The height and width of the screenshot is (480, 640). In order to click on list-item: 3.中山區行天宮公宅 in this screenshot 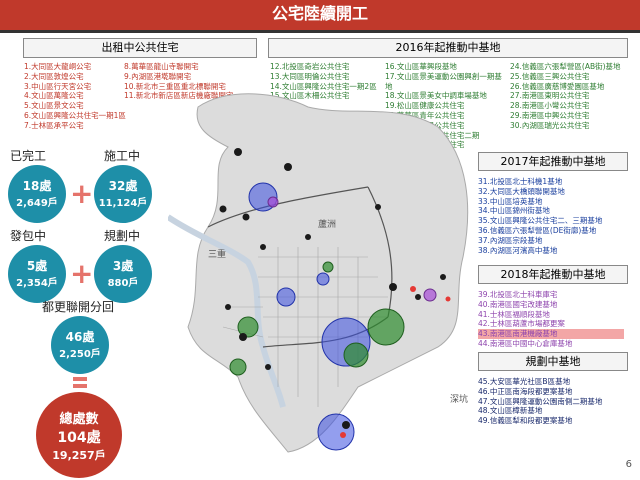, I will do `click(58, 86)`.